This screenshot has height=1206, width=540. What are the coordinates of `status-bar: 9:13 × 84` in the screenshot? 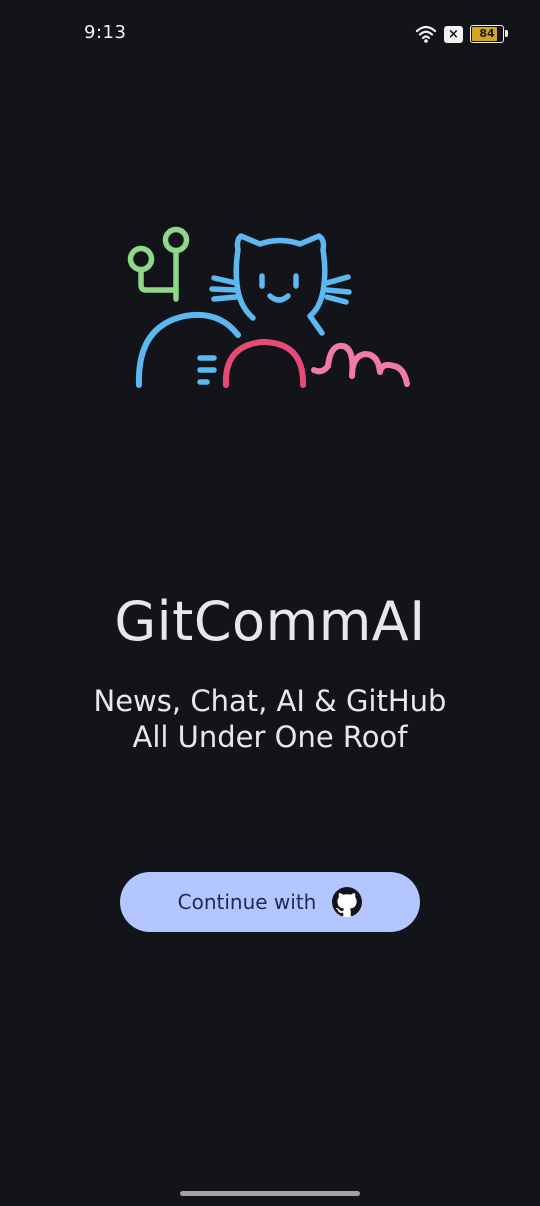 It's located at (270, 35).